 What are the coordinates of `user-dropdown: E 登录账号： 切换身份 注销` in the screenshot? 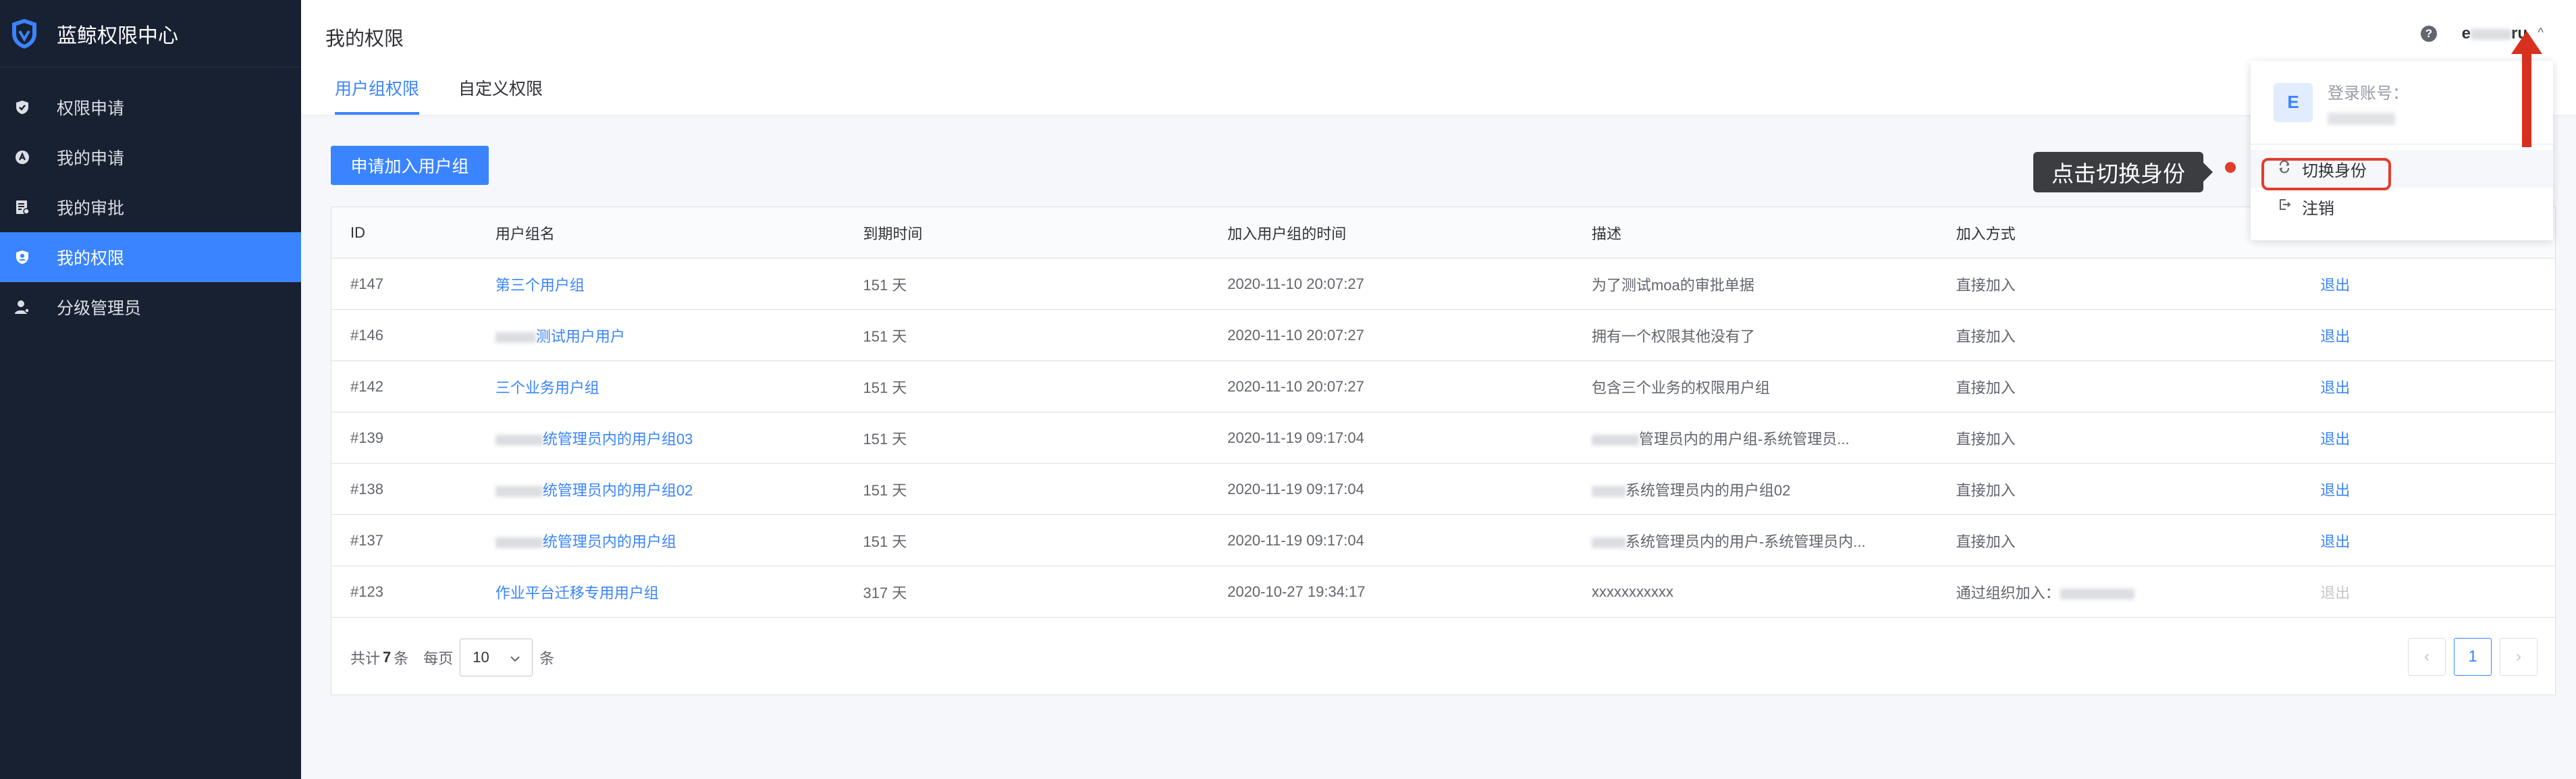 It's located at (2402, 150).